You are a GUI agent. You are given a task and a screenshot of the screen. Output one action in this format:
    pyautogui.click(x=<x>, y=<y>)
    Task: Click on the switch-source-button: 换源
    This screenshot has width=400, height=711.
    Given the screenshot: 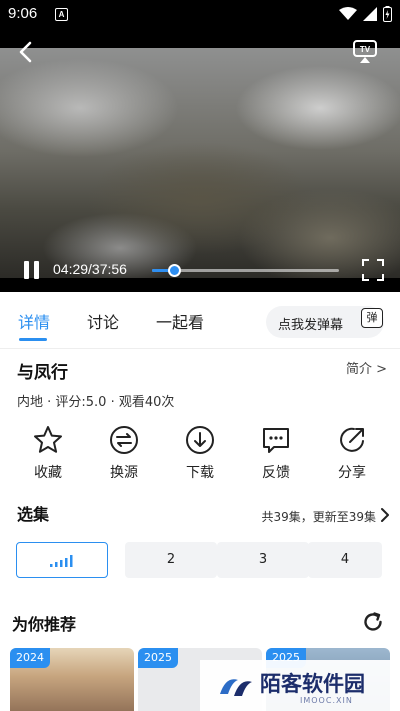 What is the action you would take?
    pyautogui.click(x=124, y=453)
    